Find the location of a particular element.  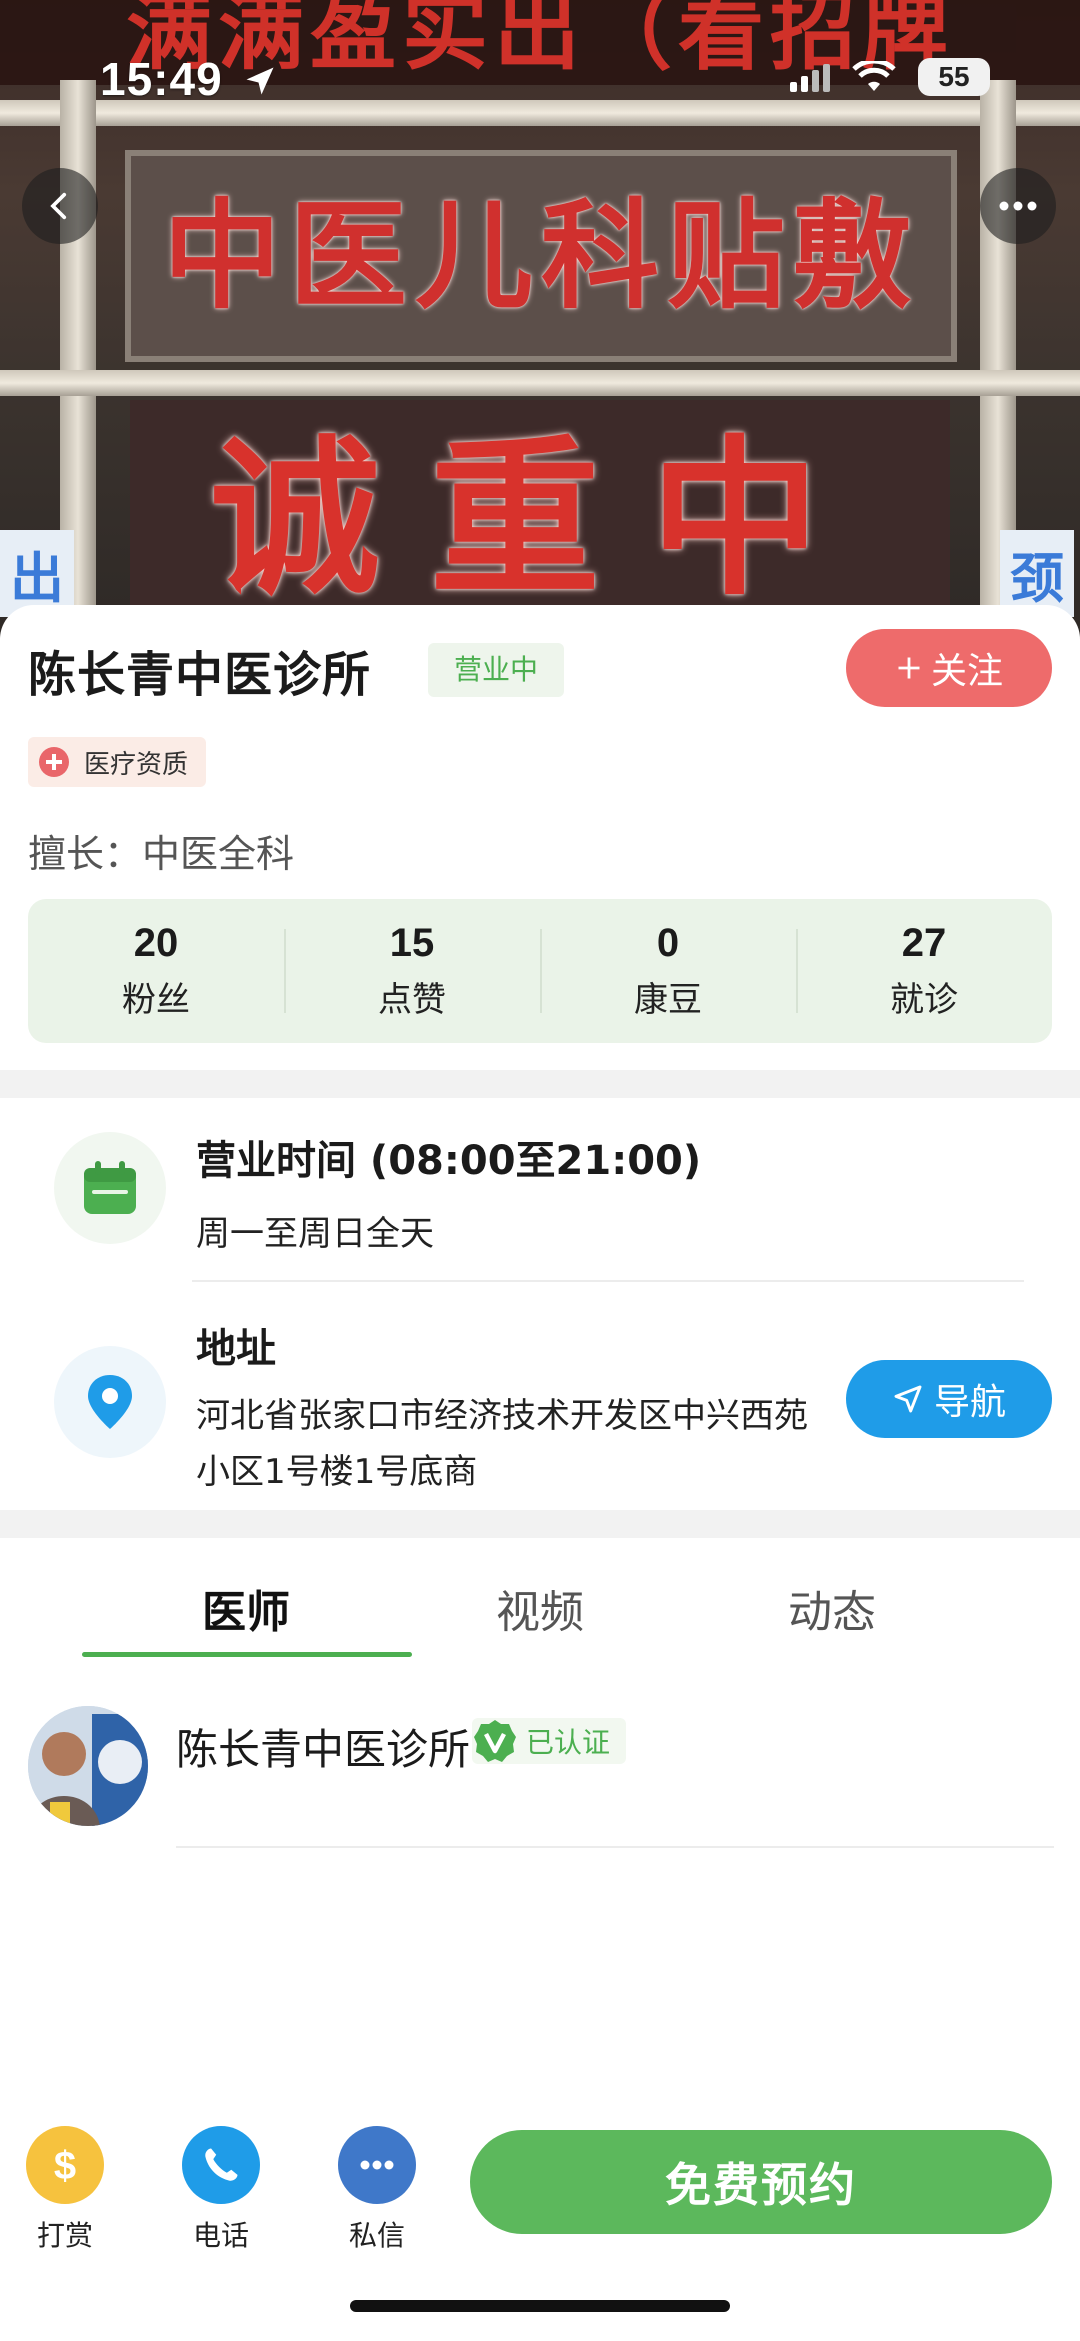

status-bar: 15:49 55 is located at coordinates (540, 80).